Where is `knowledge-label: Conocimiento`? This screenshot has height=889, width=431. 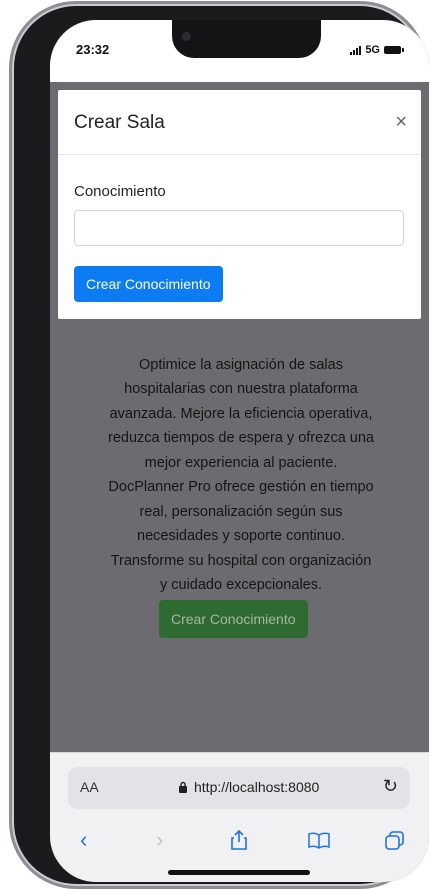
knowledge-label: Conocimiento is located at coordinates (120, 191).